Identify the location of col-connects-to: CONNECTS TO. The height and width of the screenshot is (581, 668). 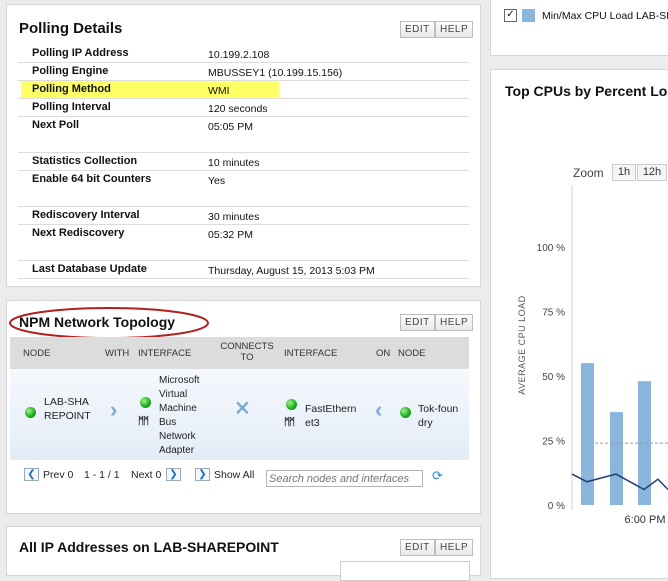
(247, 352).